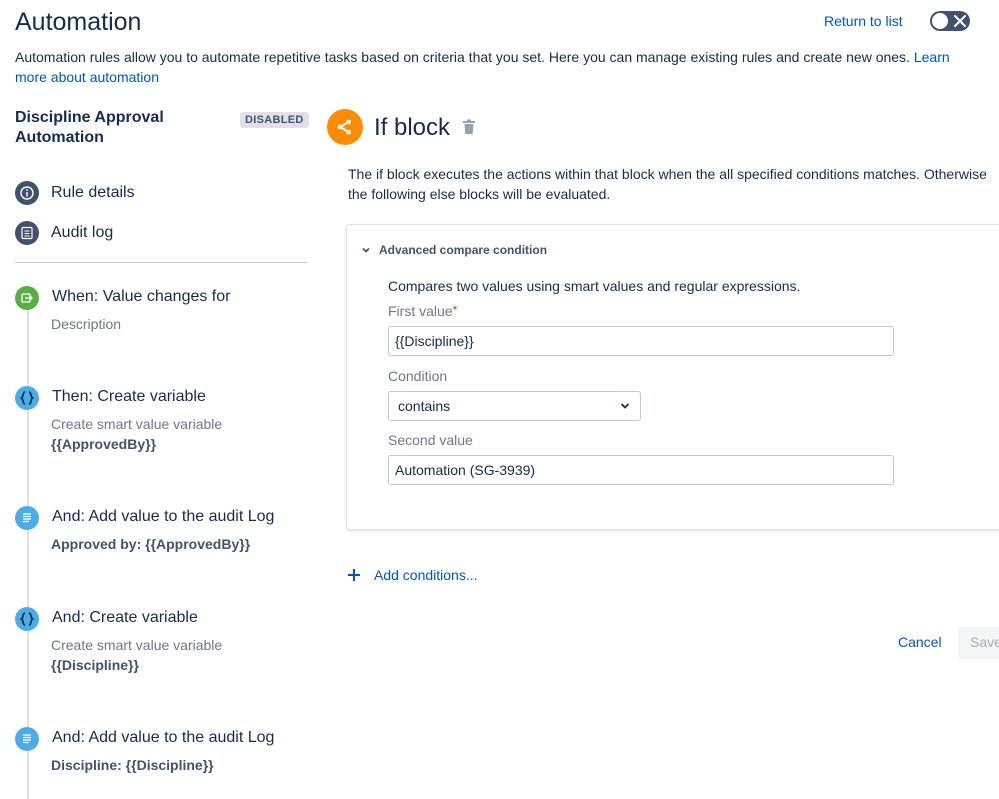  What do you see at coordinates (920, 642) in the screenshot?
I see `cancel-button: Cancel` at bounding box center [920, 642].